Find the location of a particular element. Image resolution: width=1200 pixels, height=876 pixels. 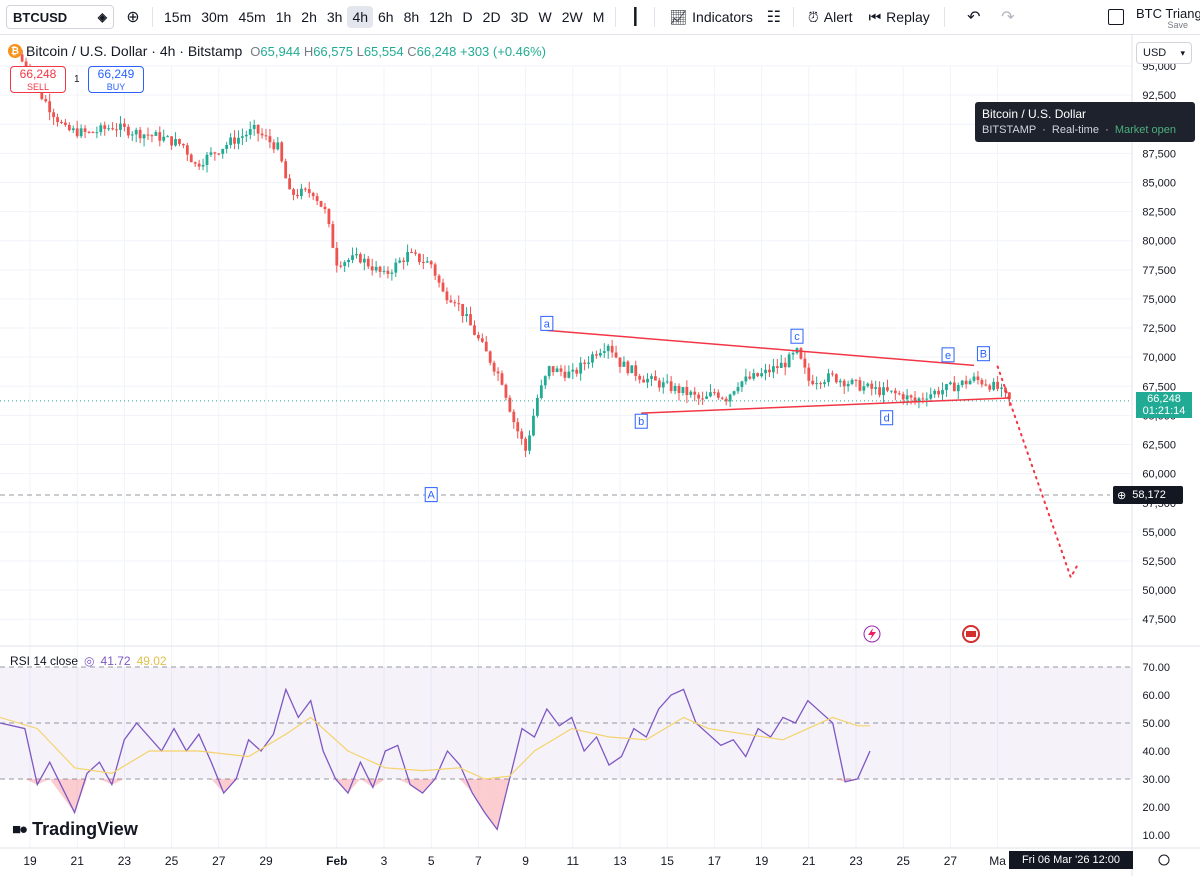

currency-select: USD ▾ is located at coordinates (1164, 53).